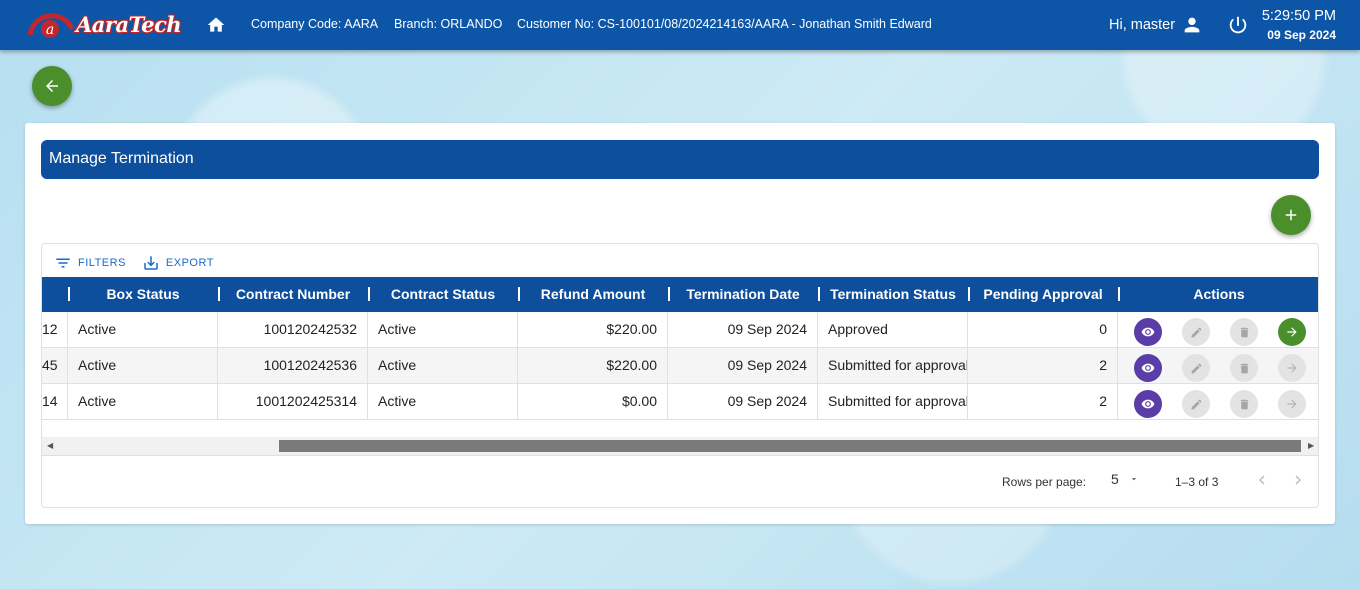 The height and width of the screenshot is (589, 1360). Describe the element at coordinates (448, 24) in the screenshot. I see `branch-label: Branch: ORLANDO` at that location.